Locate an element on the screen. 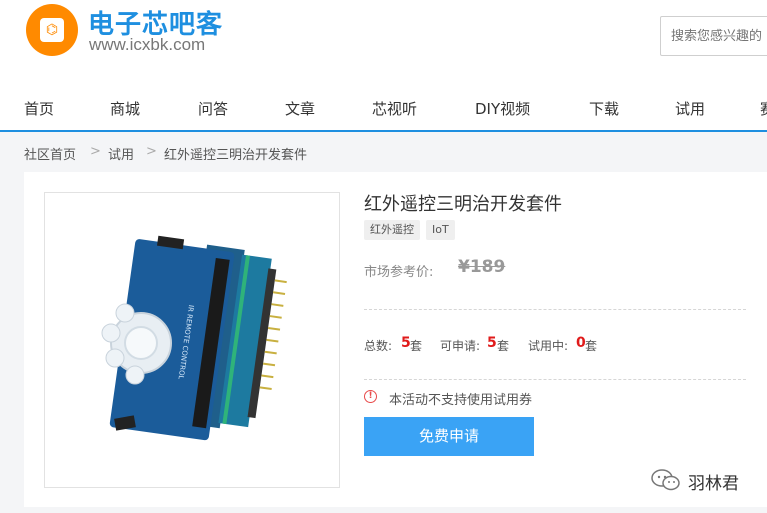 Image resolution: width=767 pixels, height=513 pixels. stat-trial-label: 试用中: is located at coordinates (548, 346).